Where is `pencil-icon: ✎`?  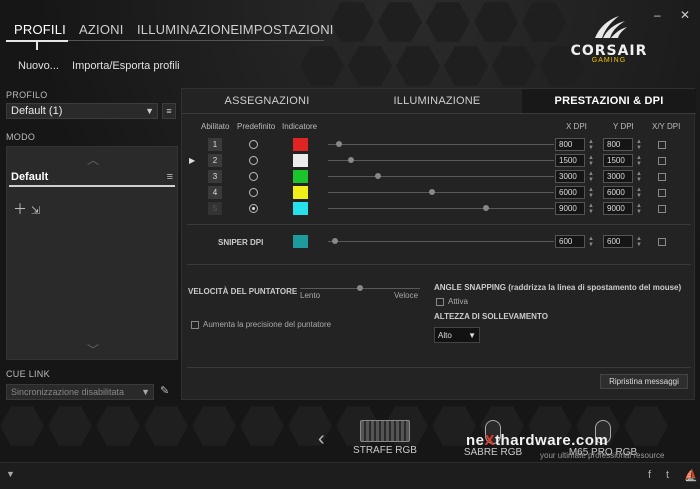 pencil-icon: ✎ is located at coordinates (164, 390).